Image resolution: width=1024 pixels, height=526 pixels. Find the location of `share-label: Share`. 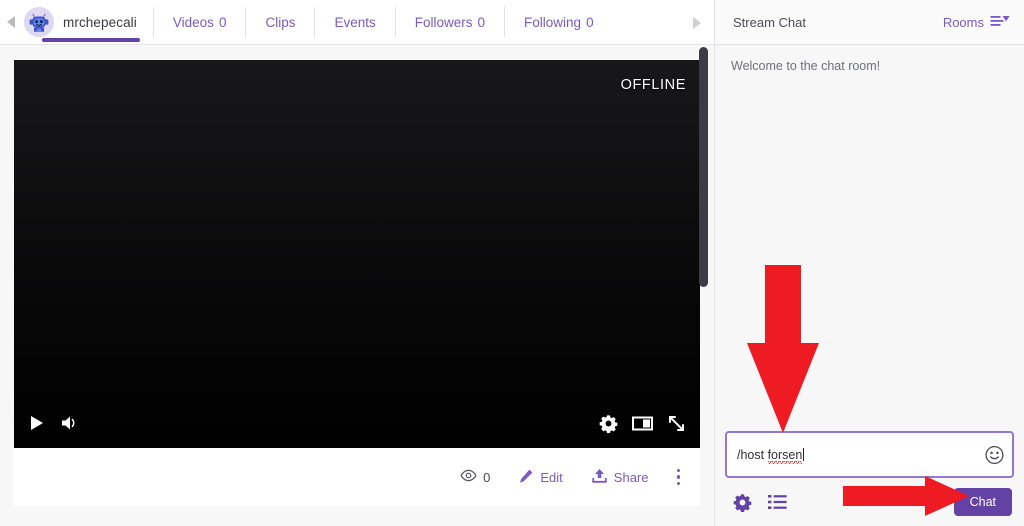

share-label: Share is located at coordinates (631, 477).